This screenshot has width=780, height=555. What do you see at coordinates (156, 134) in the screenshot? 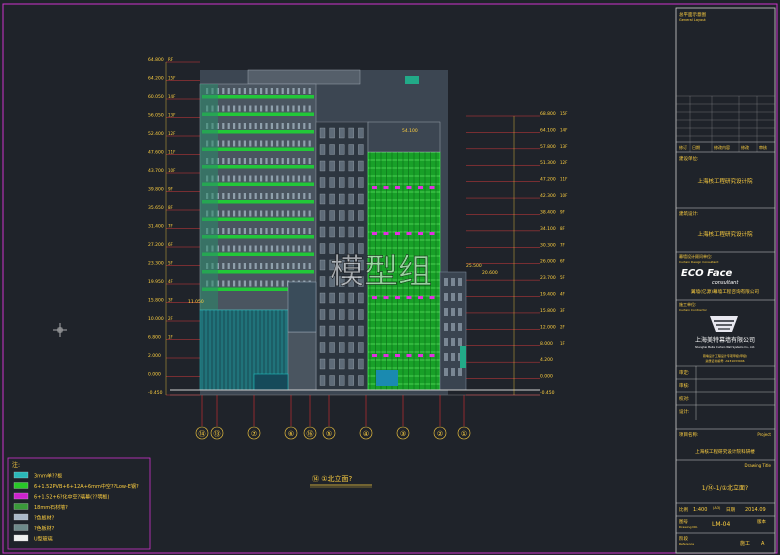
I see `level-elev-left: 52.400` at bounding box center [156, 134].